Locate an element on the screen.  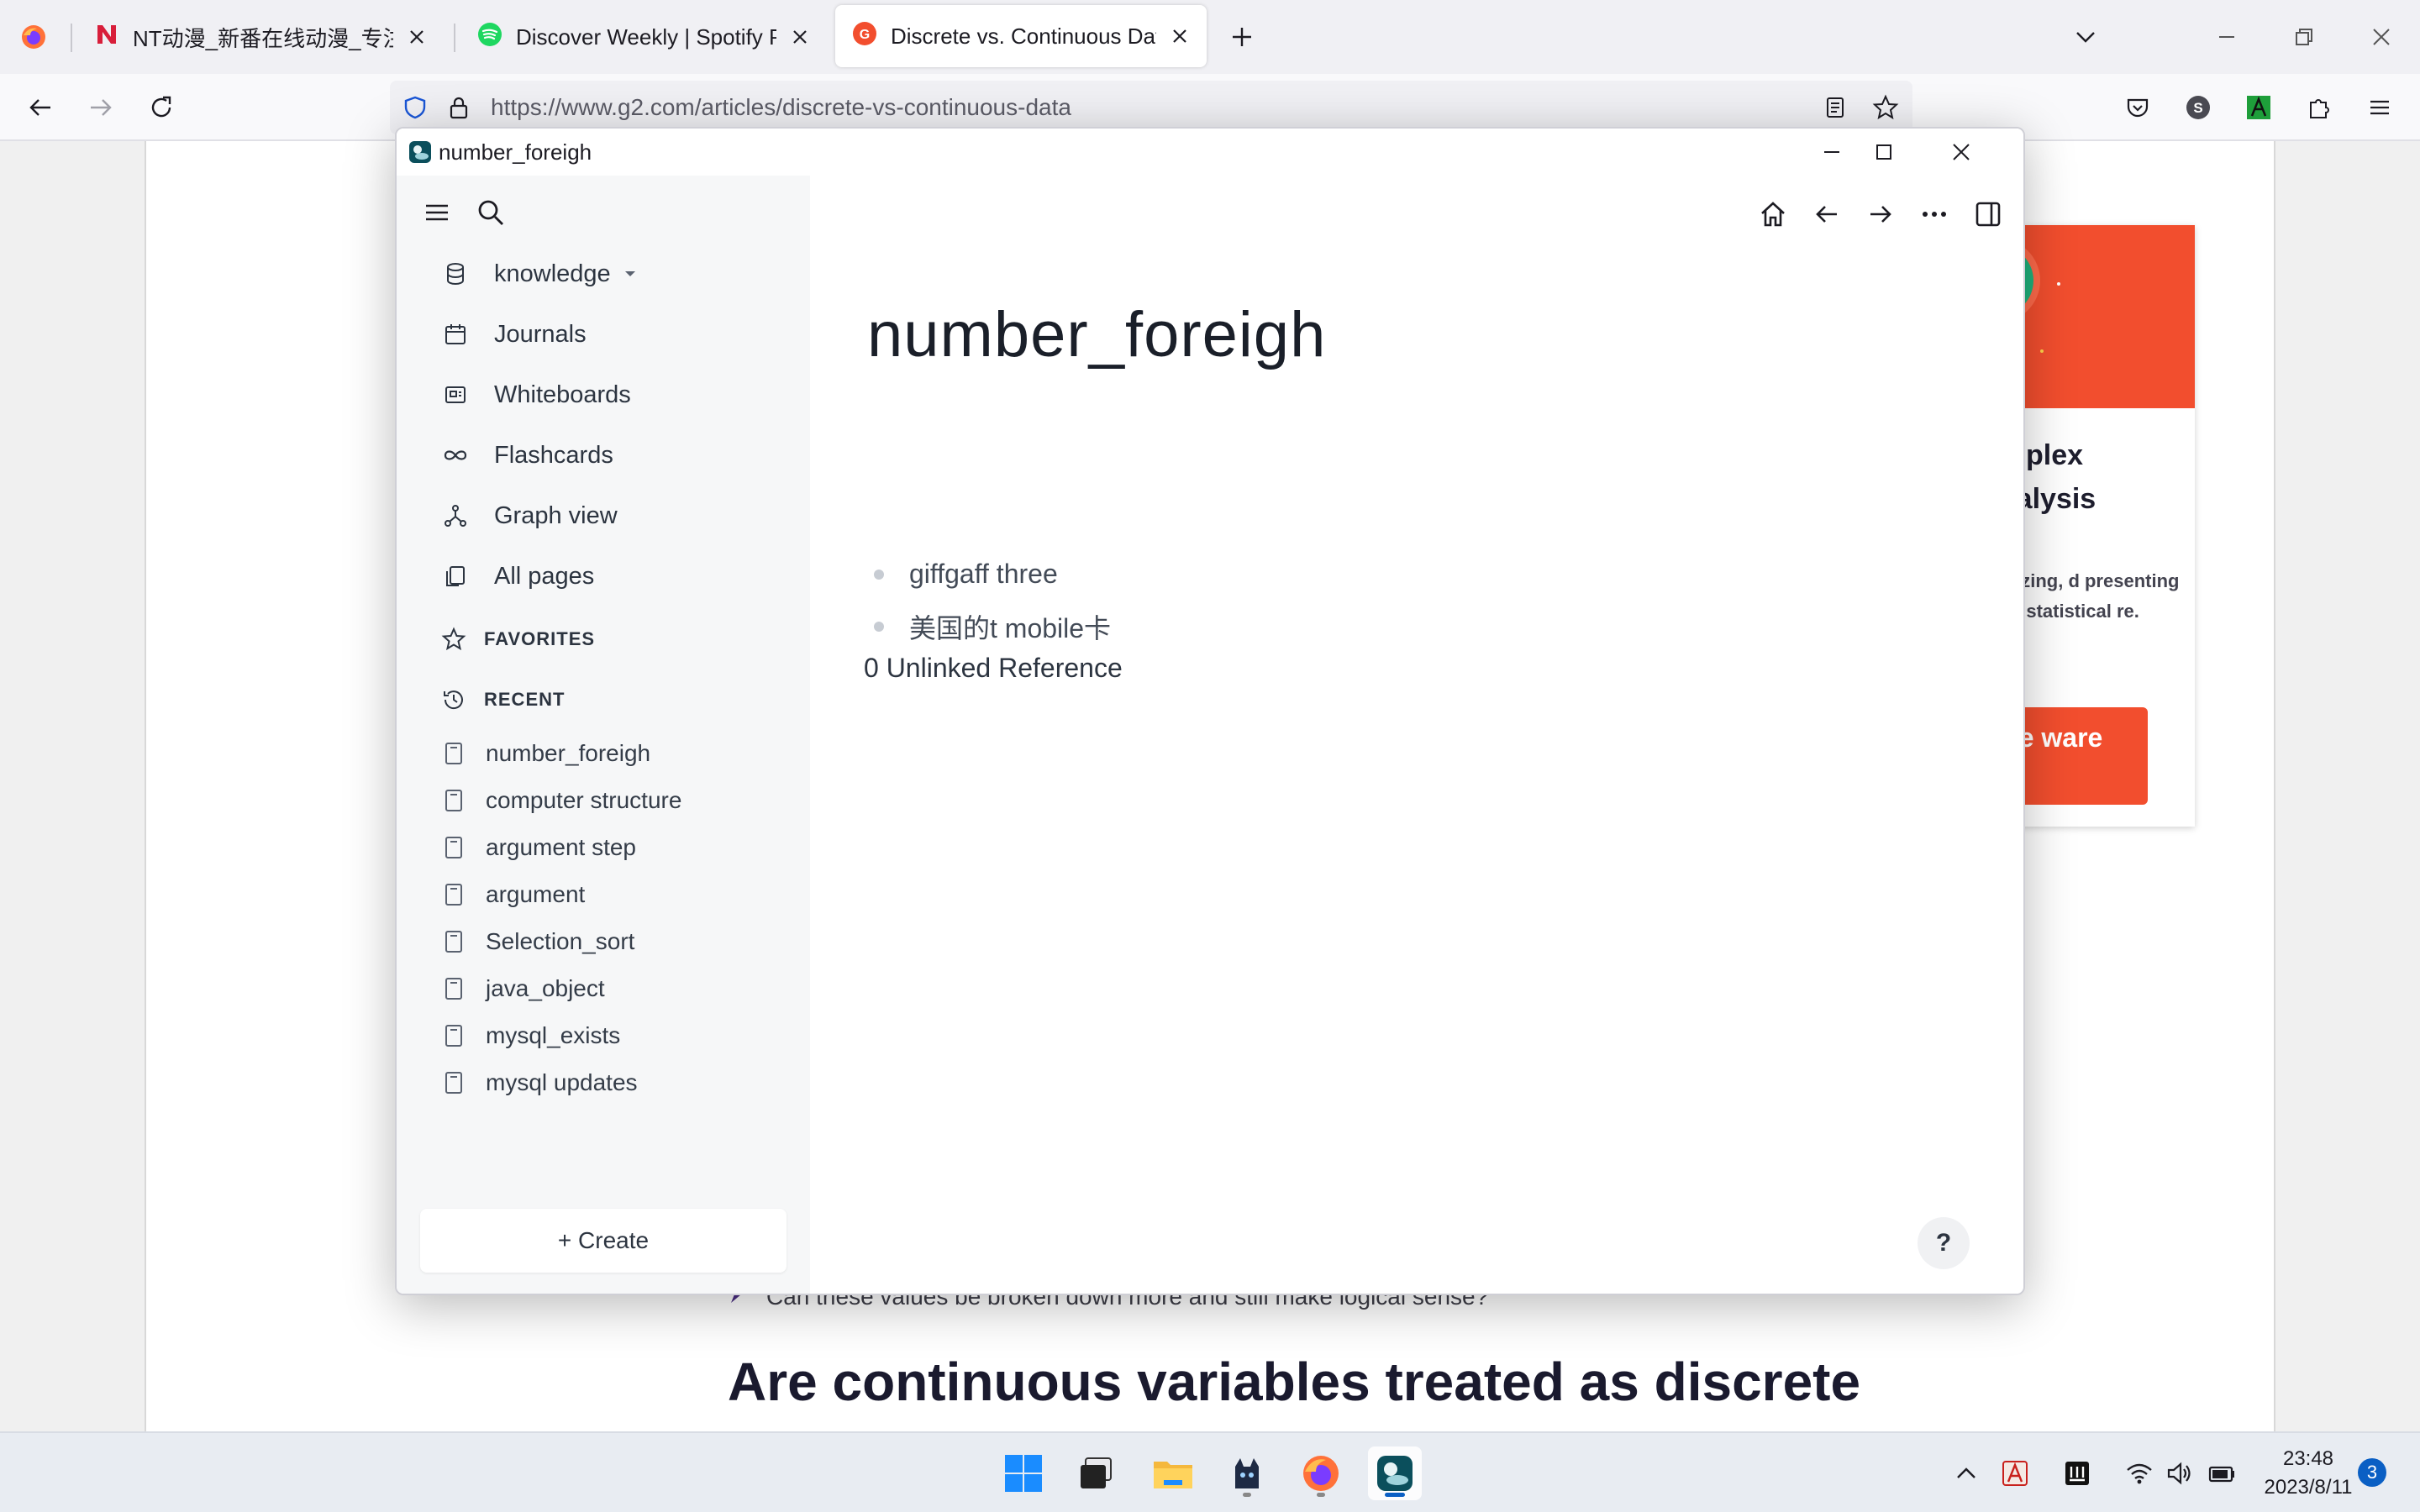
g2-icon: G is located at coordinates (865, 36).